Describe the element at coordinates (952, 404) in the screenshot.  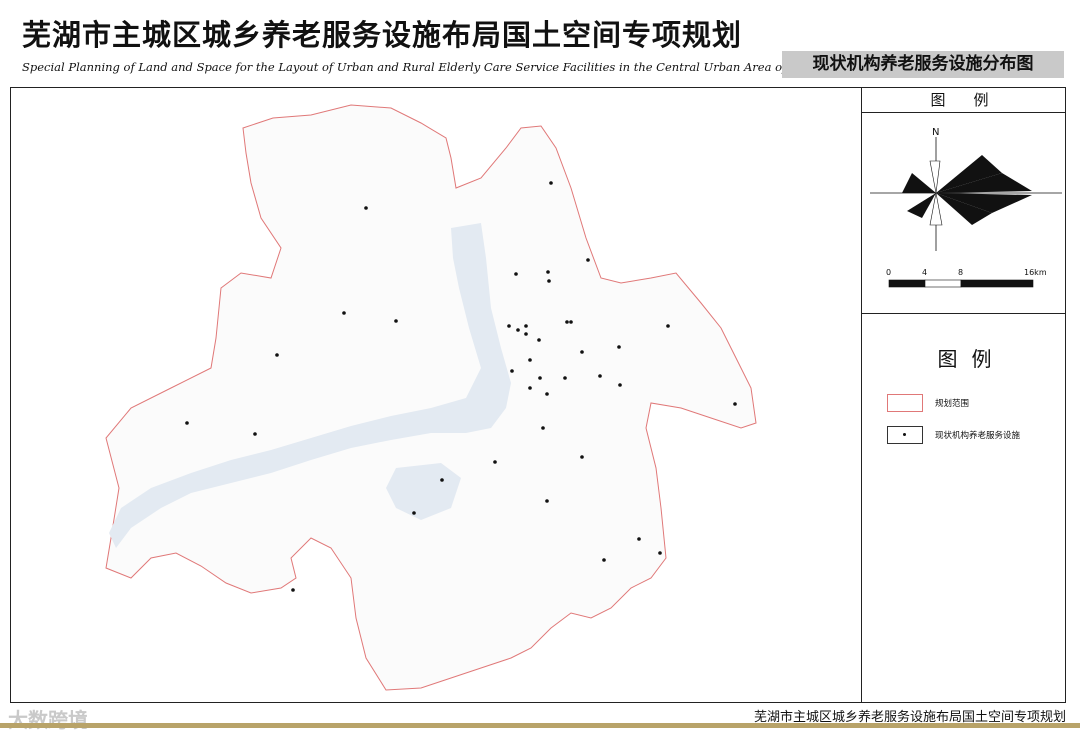
I see `legend-item-label: 规划范围` at that location.